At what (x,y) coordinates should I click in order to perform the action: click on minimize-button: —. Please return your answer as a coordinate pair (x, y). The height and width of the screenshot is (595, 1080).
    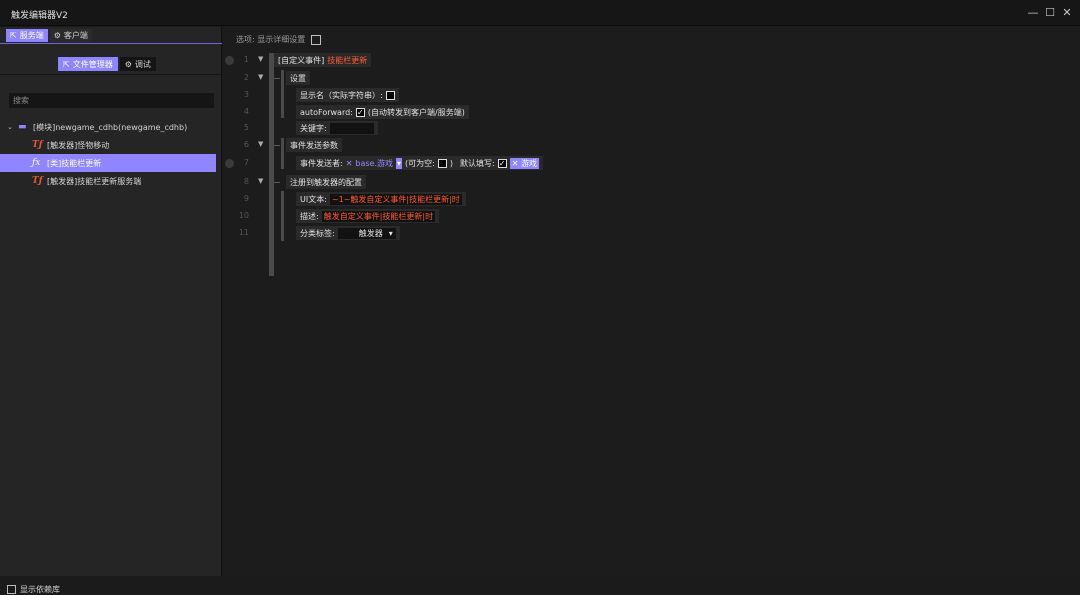
    Looking at the image, I should click on (1033, 13).